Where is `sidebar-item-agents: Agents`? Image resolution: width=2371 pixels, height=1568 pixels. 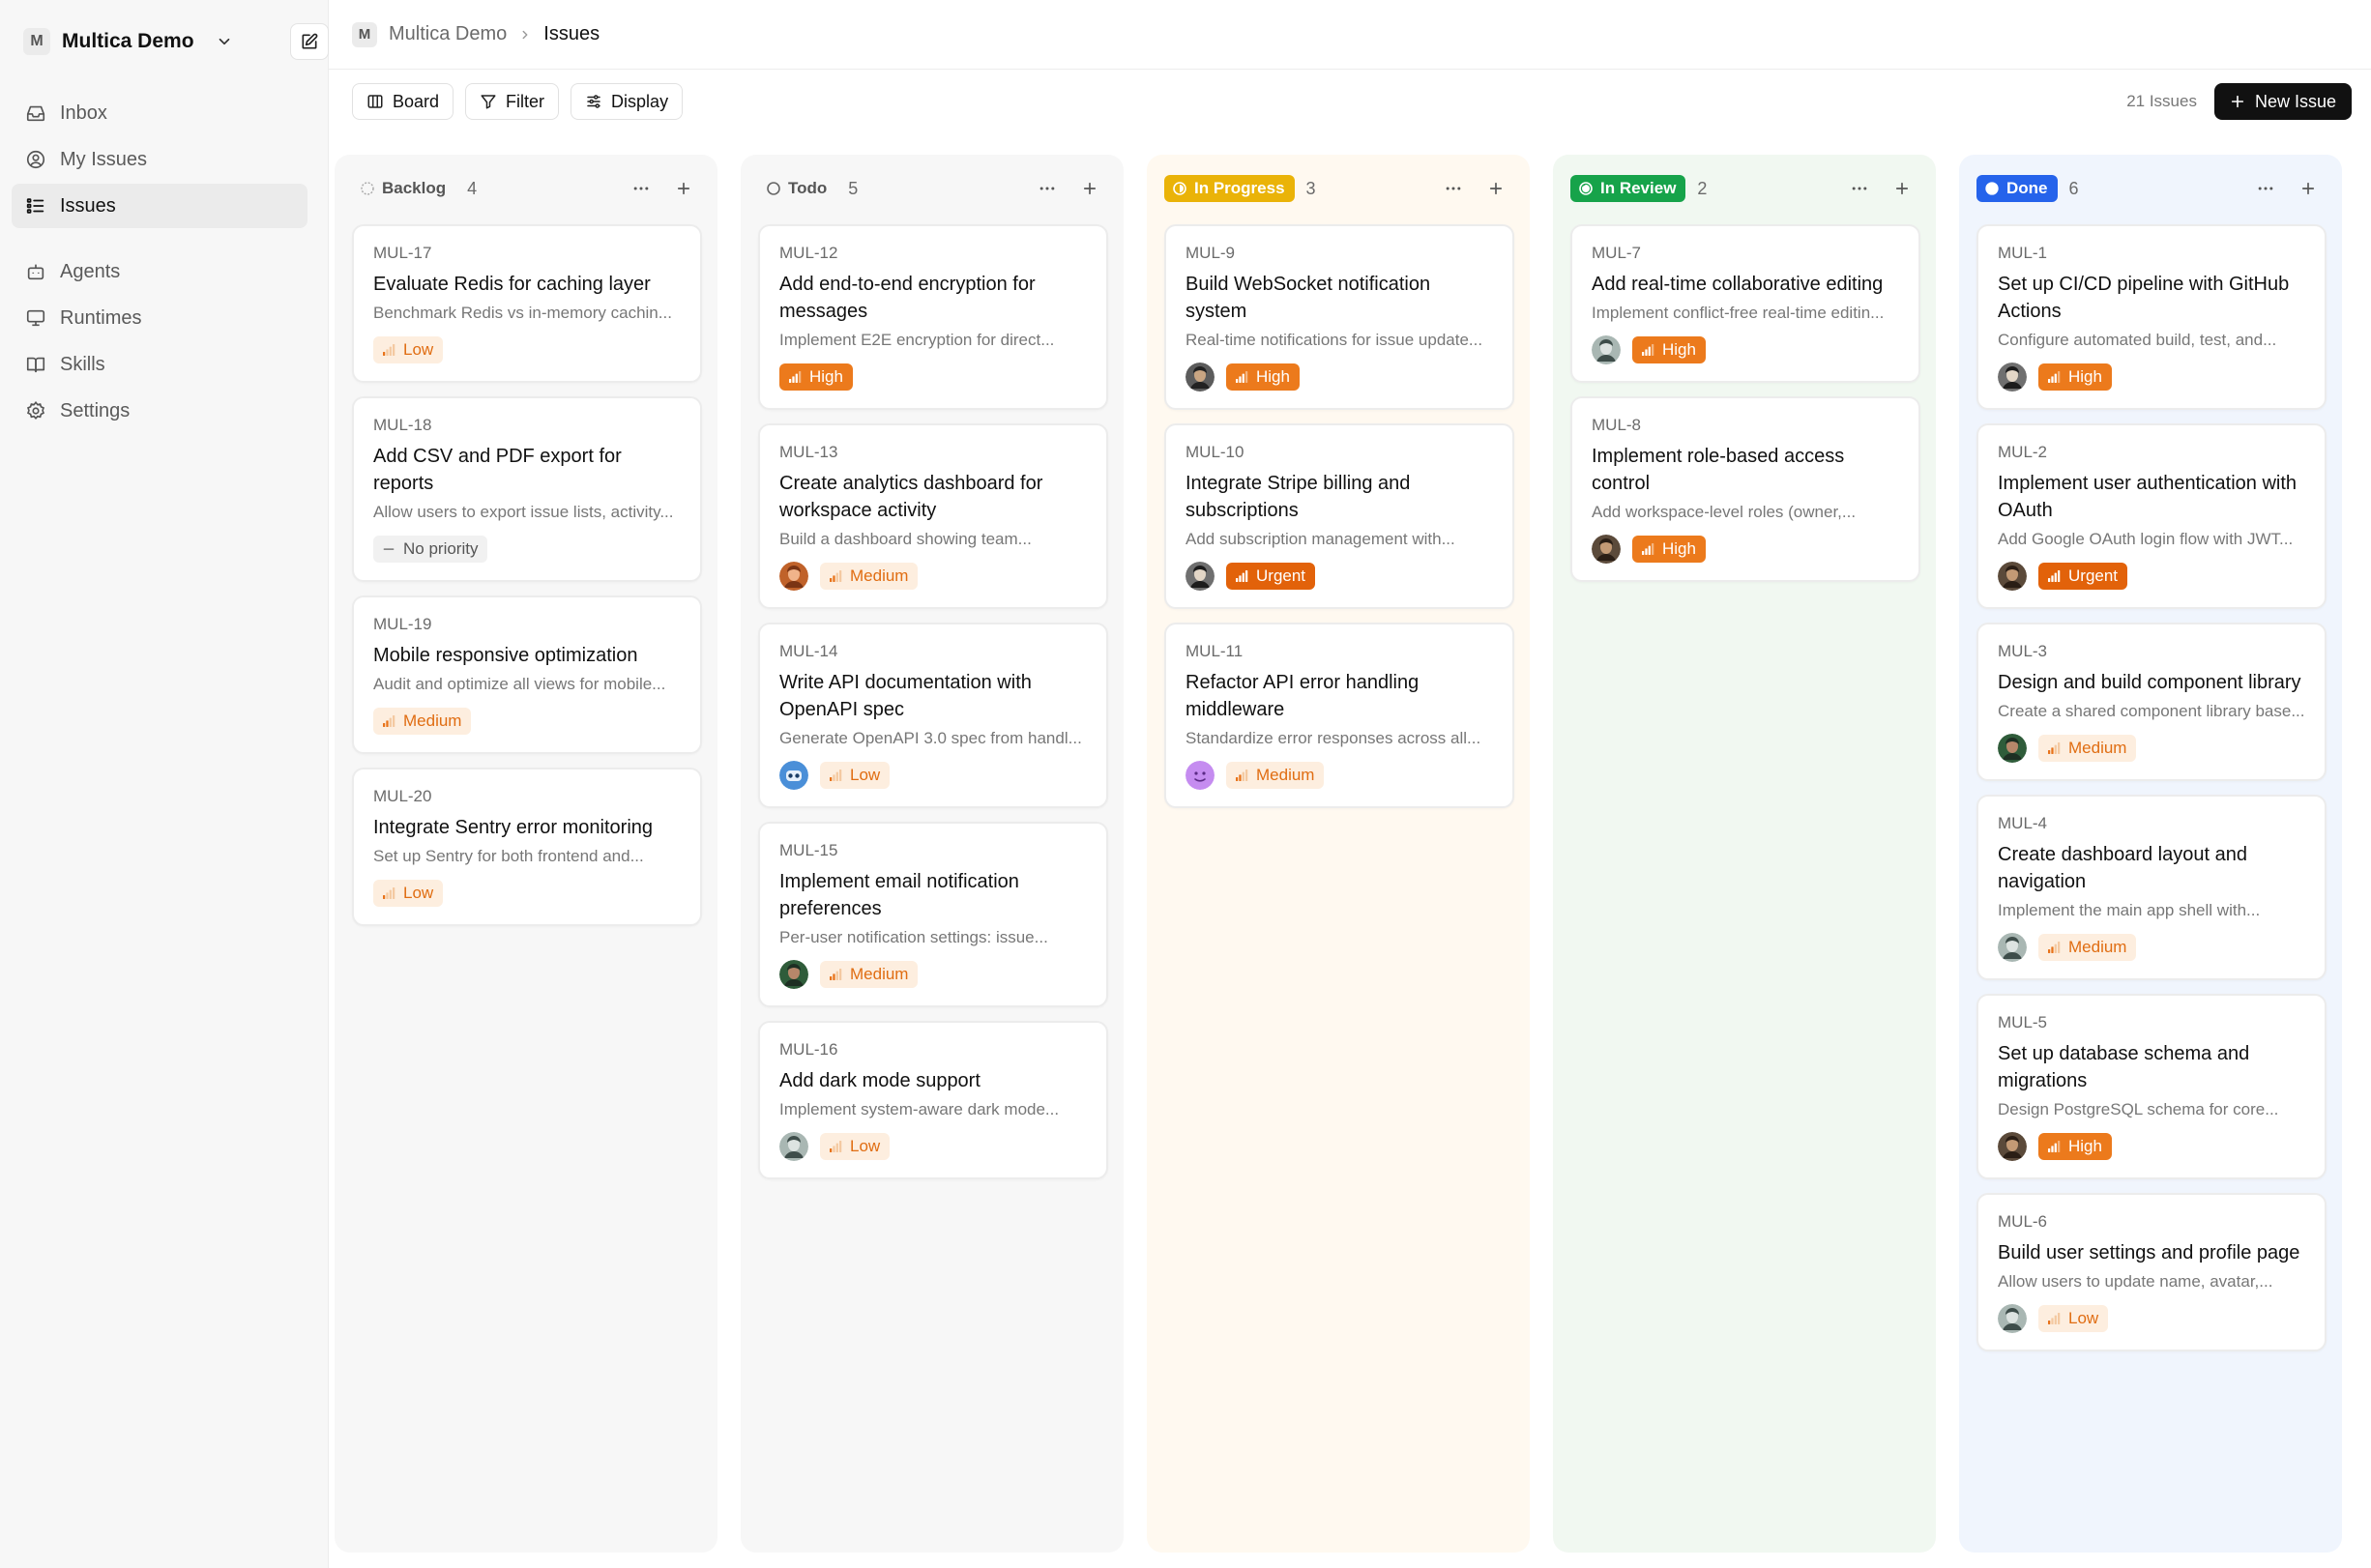 sidebar-item-agents: Agents is located at coordinates (159, 271).